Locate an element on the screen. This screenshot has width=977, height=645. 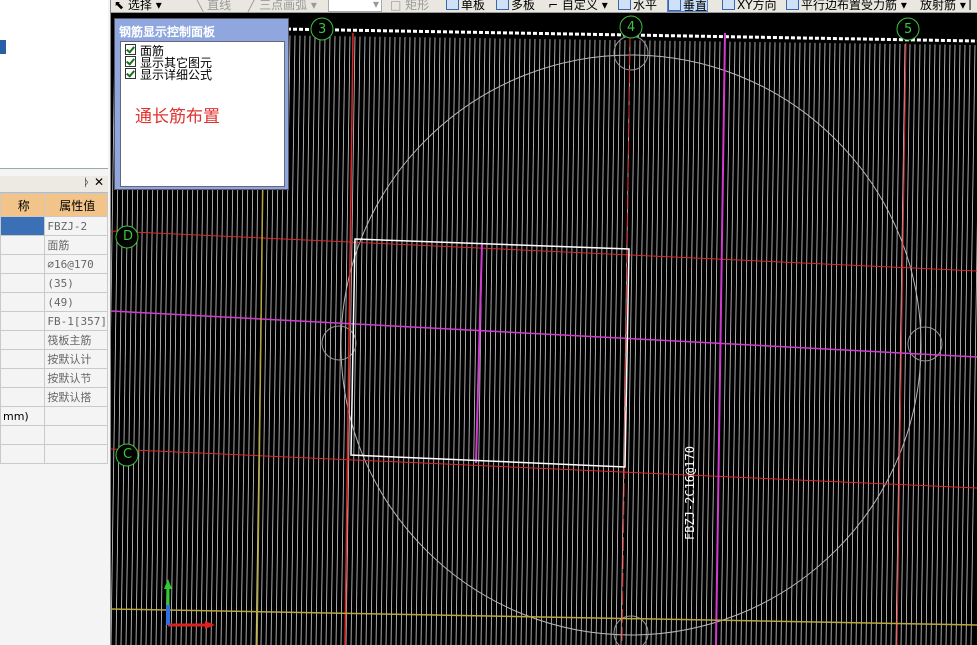
rect-icon: □ is located at coordinates (396, 6).